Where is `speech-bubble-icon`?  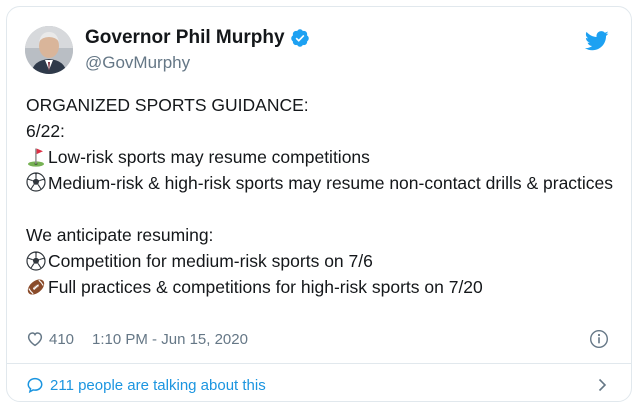 speech-bubble-icon is located at coordinates (35, 385).